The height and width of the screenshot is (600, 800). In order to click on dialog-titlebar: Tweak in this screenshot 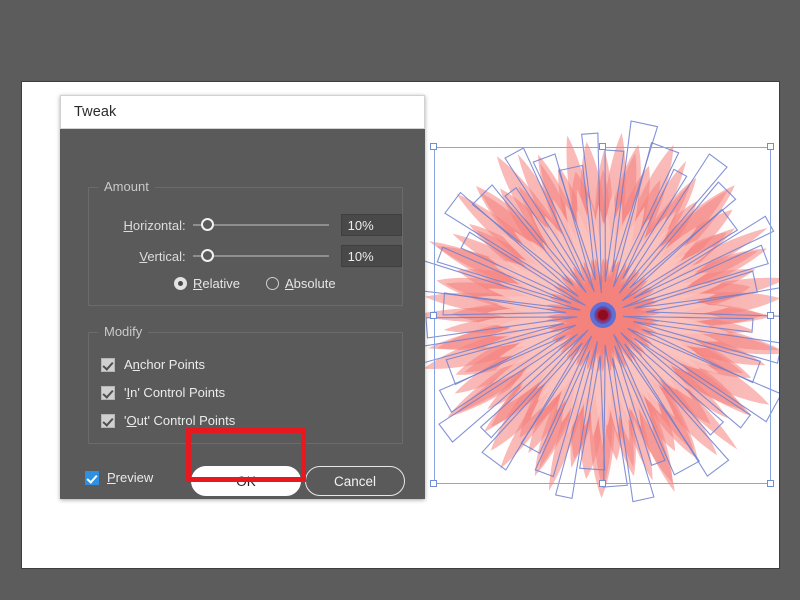, I will do `click(242, 112)`.